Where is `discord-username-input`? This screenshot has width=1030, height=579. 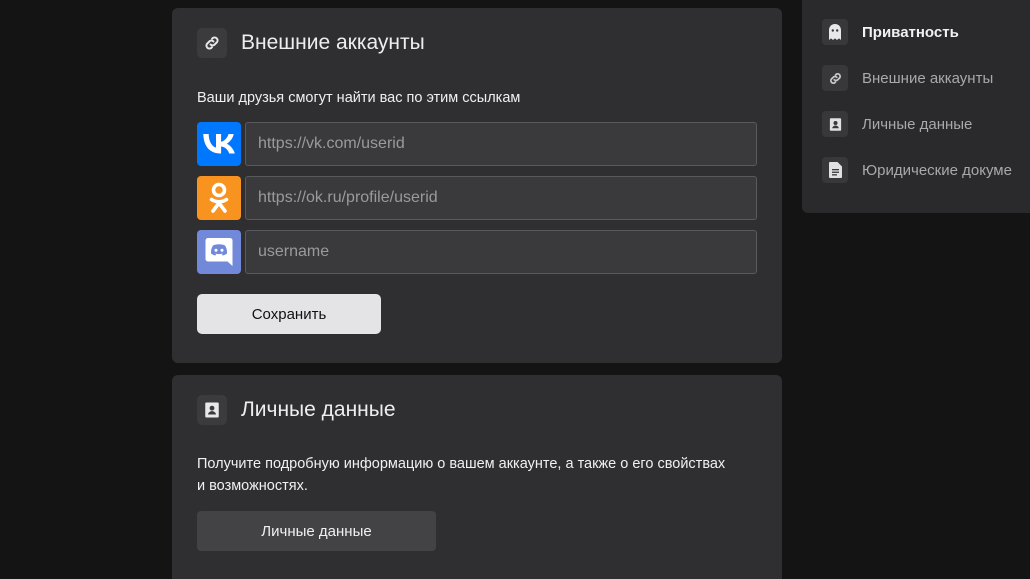 discord-username-input is located at coordinates (501, 252).